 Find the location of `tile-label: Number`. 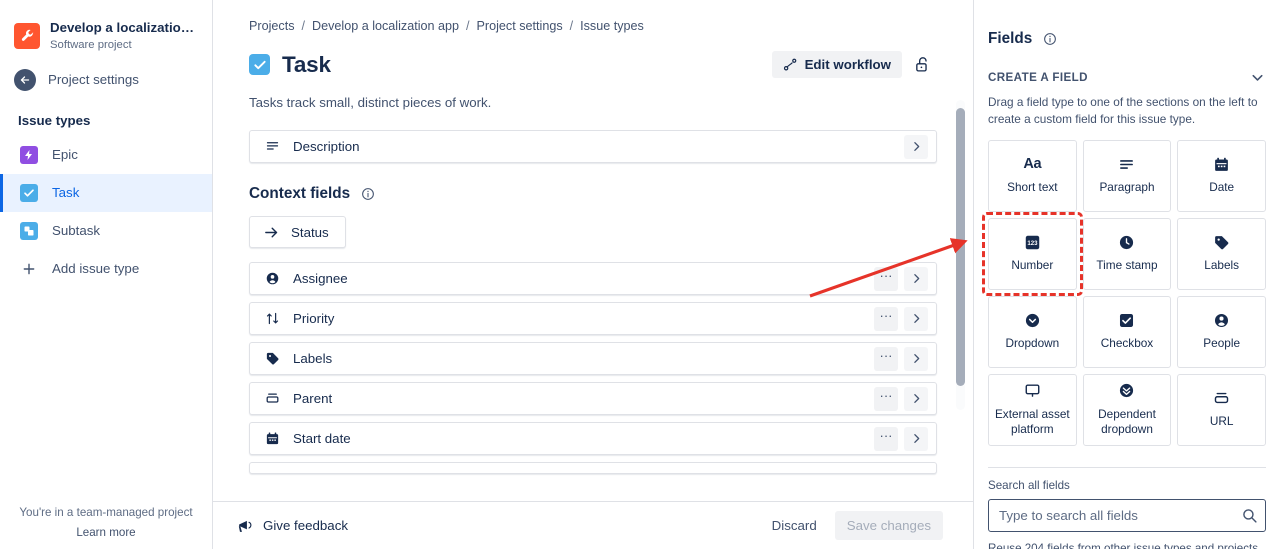

tile-label: Number is located at coordinates (1032, 265).